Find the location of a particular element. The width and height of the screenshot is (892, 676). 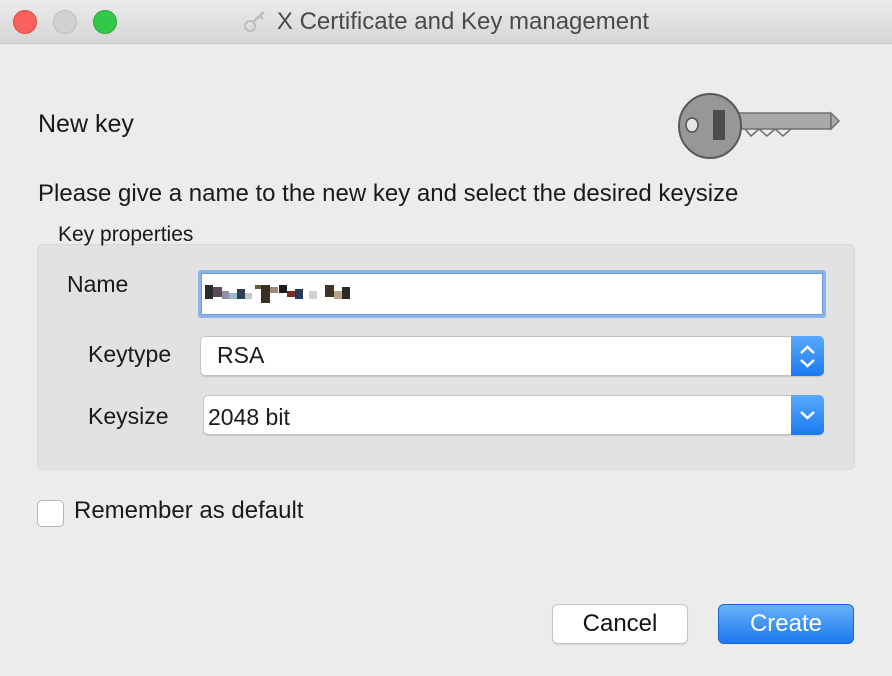

chevron-down-icon is located at coordinates (807, 415).